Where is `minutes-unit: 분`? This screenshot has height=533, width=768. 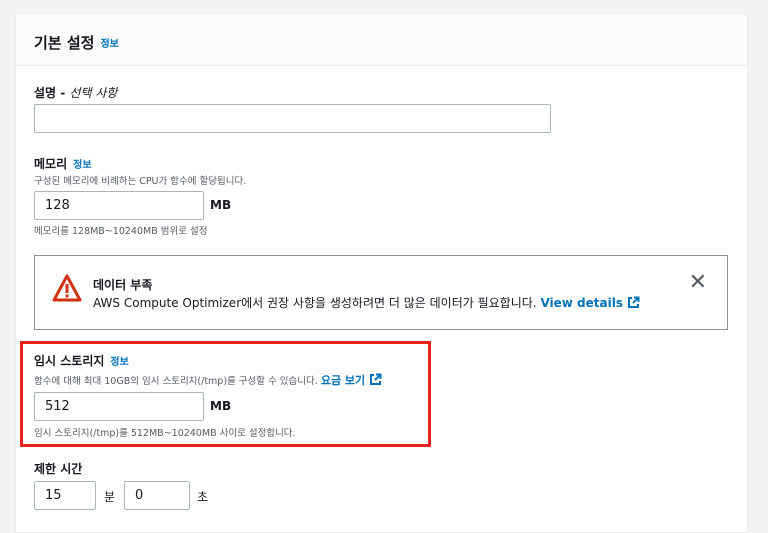
minutes-unit: 분 is located at coordinates (110, 497).